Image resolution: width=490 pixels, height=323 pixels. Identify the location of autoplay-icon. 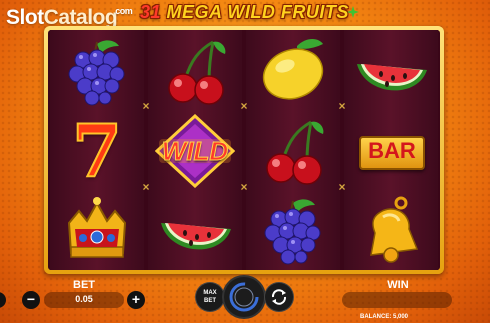
(279, 297).